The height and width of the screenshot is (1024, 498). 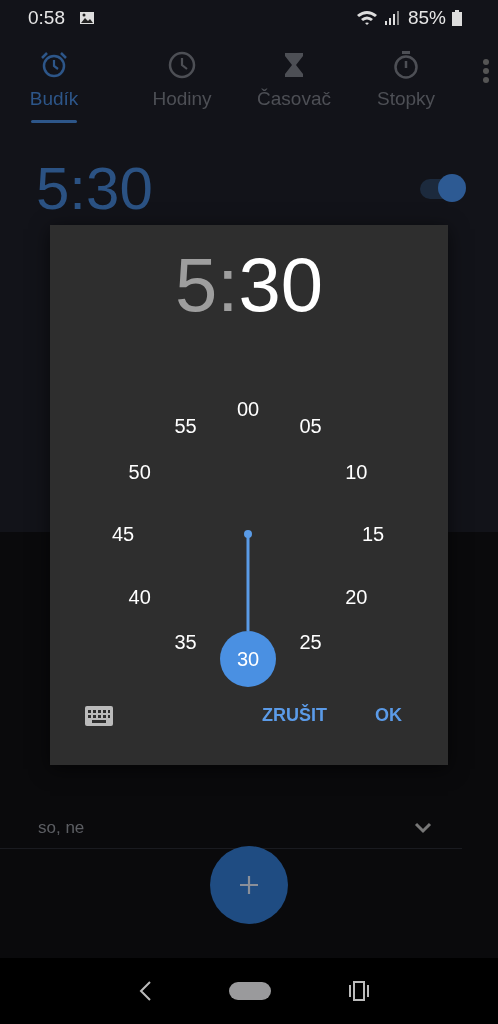 What do you see at coordinates (358, 991) in the screenshot?
I see `recent-apps-icon` at bounding box center [358, 991].